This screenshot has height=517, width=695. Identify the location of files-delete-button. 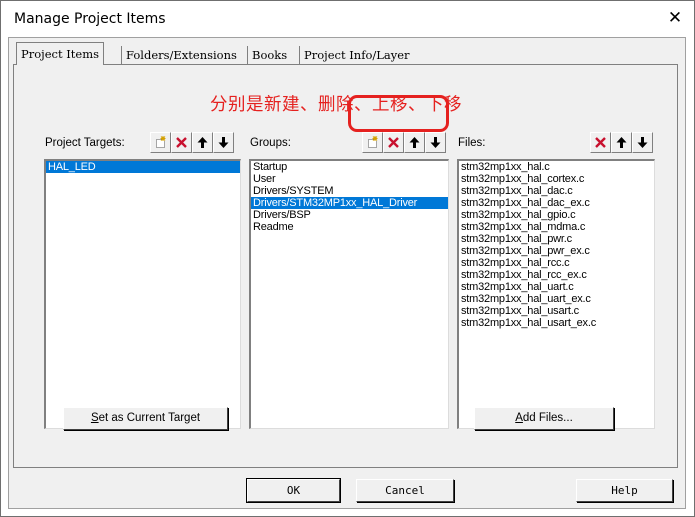
(600, 142).